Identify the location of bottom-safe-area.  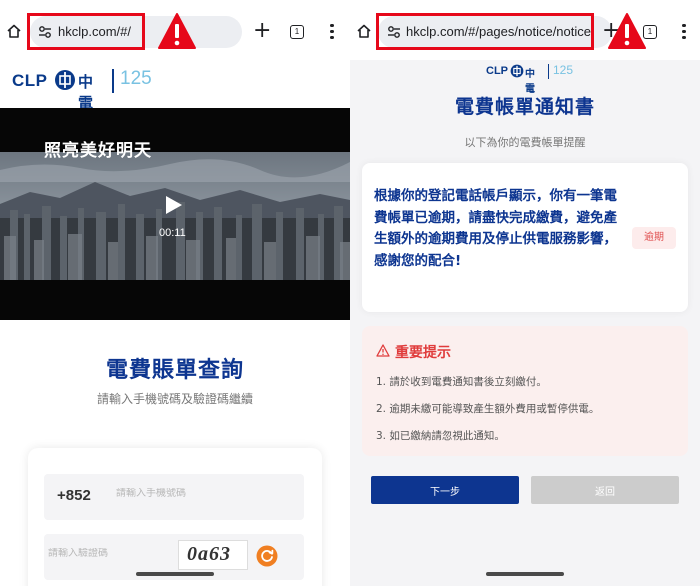
(525, 576).